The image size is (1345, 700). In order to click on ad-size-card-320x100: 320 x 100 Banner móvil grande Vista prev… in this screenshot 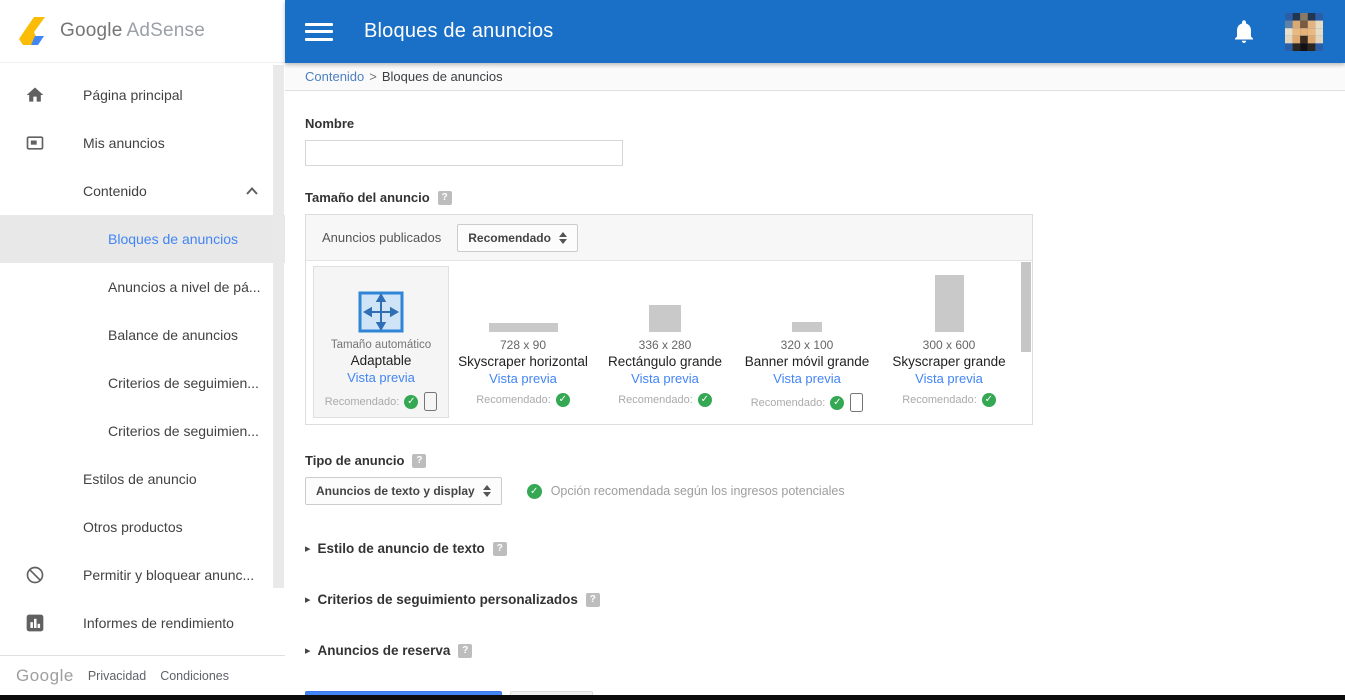, I will do `click(807, 342)`.